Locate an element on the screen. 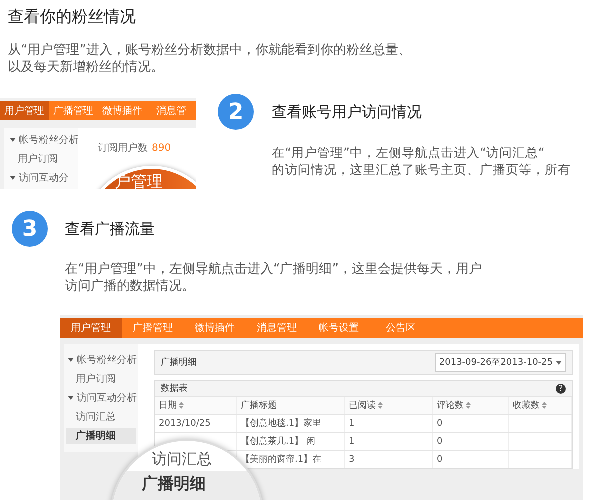 The height and width of the screenshot is (500, 600). column-header: 评论数 is located at coordinates (471, 405).